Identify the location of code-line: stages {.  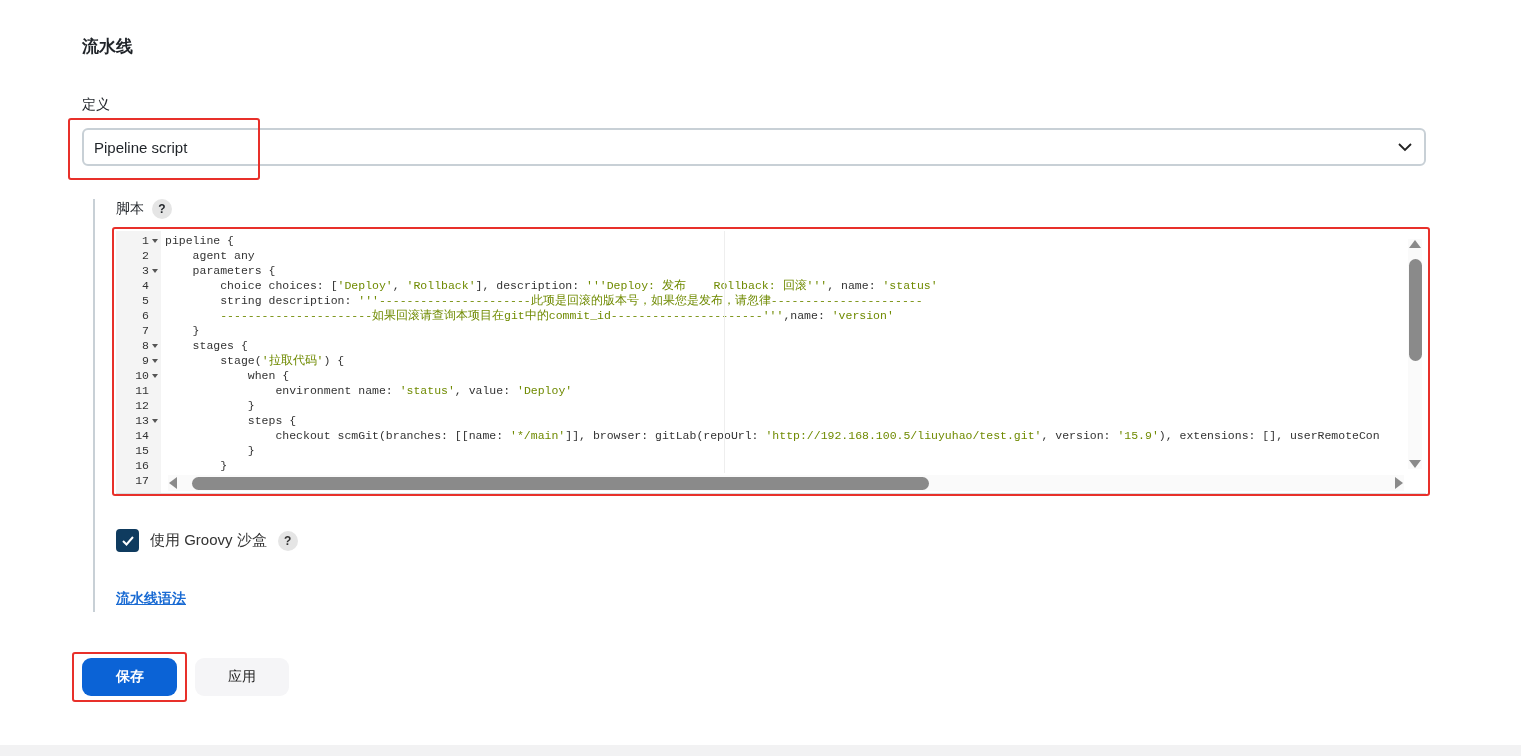
(219, 345).